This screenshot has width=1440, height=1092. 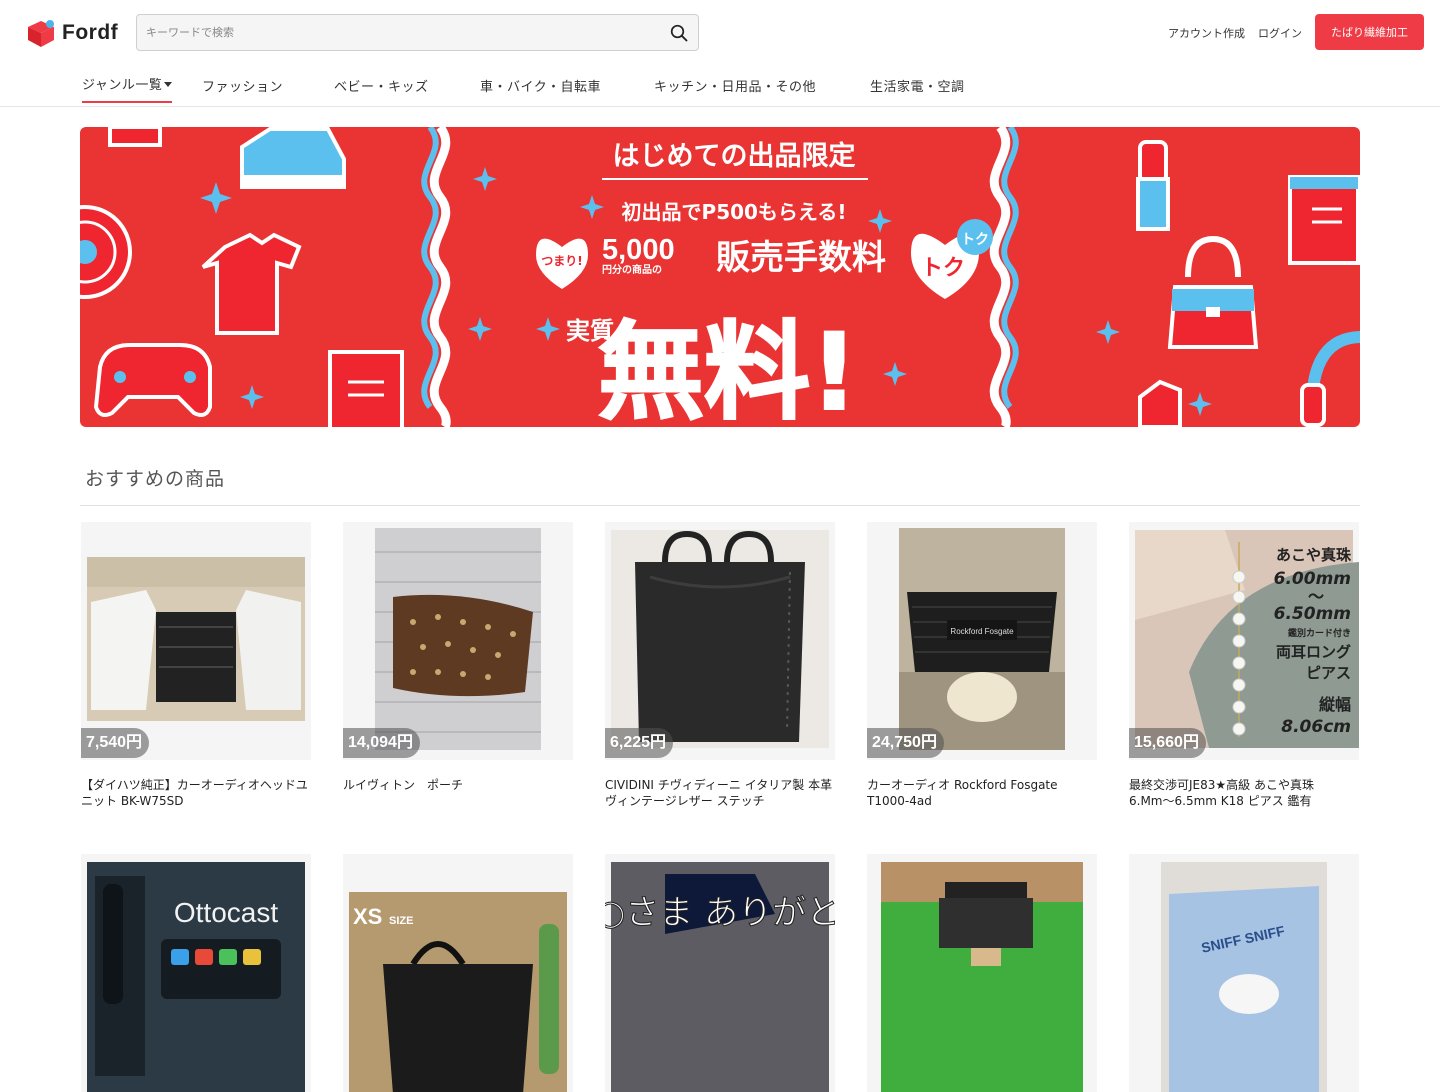 What do you see at coordinates (975, 240) in the screenshot?
I see `toku-label-small: トク` at bounding box center [975, 240].